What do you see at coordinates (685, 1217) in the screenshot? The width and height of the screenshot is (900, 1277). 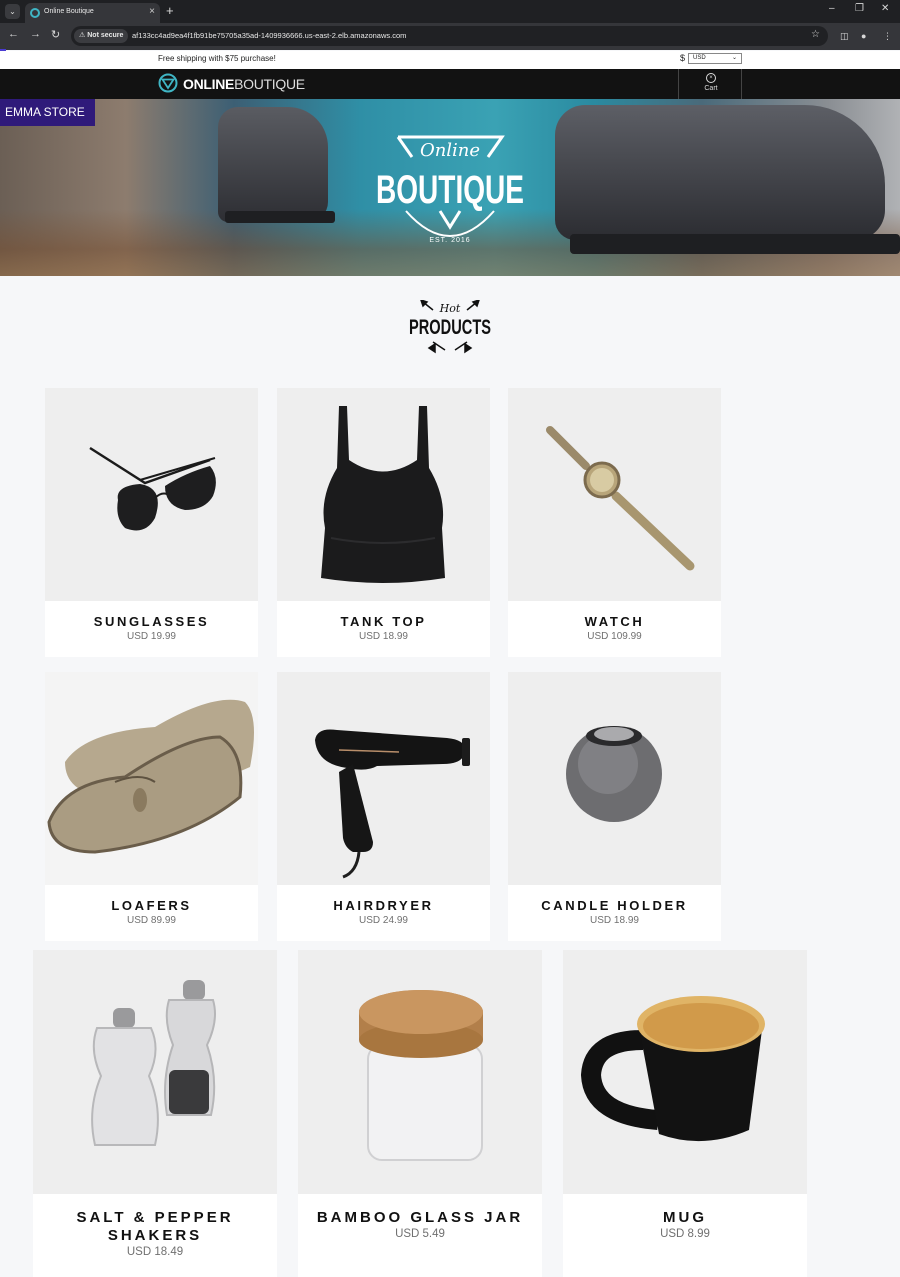 I see `product-name: MUG` at bounding box center [685, 1217].